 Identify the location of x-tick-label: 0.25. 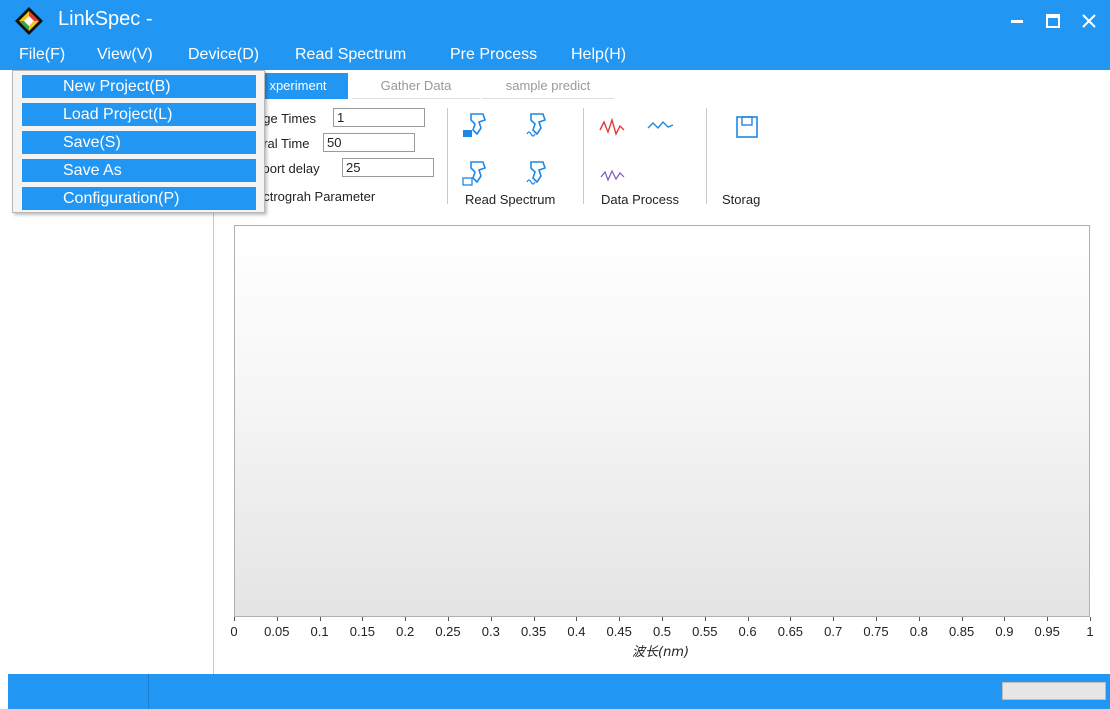
(448, 631).